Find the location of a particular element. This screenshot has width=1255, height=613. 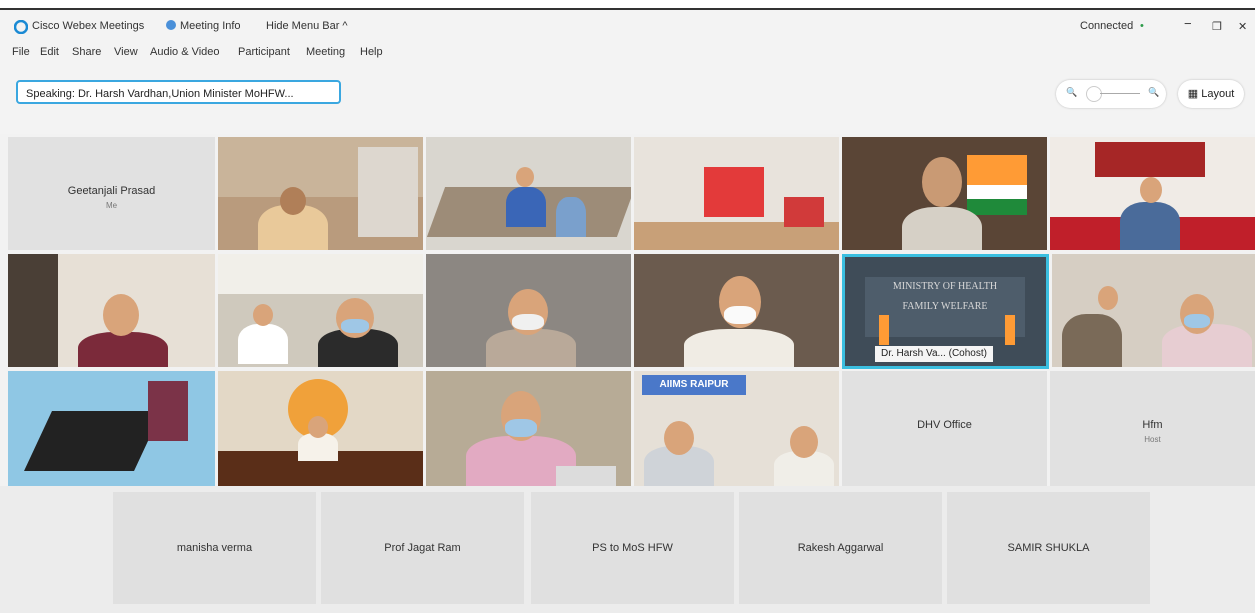

menu-help: Help is located at coordinates (371, 52).